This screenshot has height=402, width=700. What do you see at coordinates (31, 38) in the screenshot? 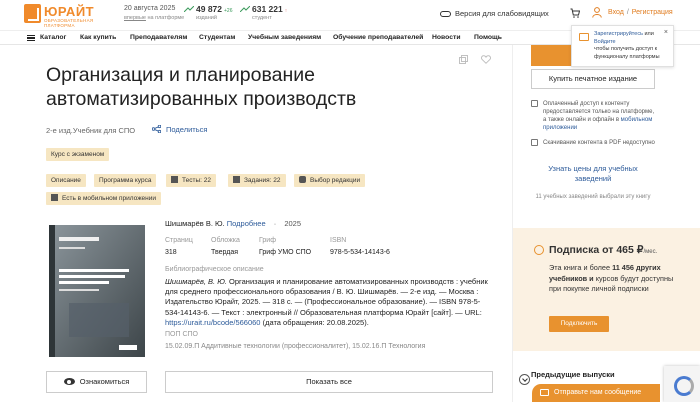
I see `menu-icon` at bounding box center [31, 38].